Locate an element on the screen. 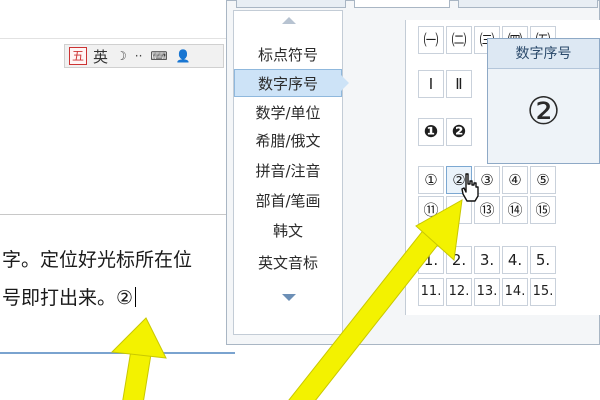 This screenshot has width=600, height=400. category-label: 英文音标 is located at coordinates (287, 263).